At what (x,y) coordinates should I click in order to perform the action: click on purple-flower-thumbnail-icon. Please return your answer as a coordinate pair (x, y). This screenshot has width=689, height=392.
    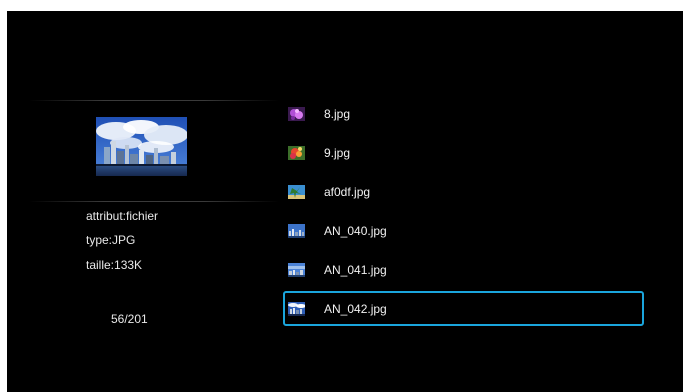
    Looking at the image, I should click on (296, 113).